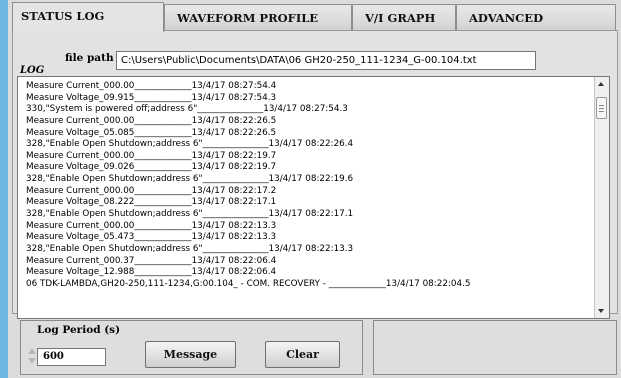 This screenshot has width=621, height=378. I want to click on spin-down-arrow-icon, so click(32, 361).